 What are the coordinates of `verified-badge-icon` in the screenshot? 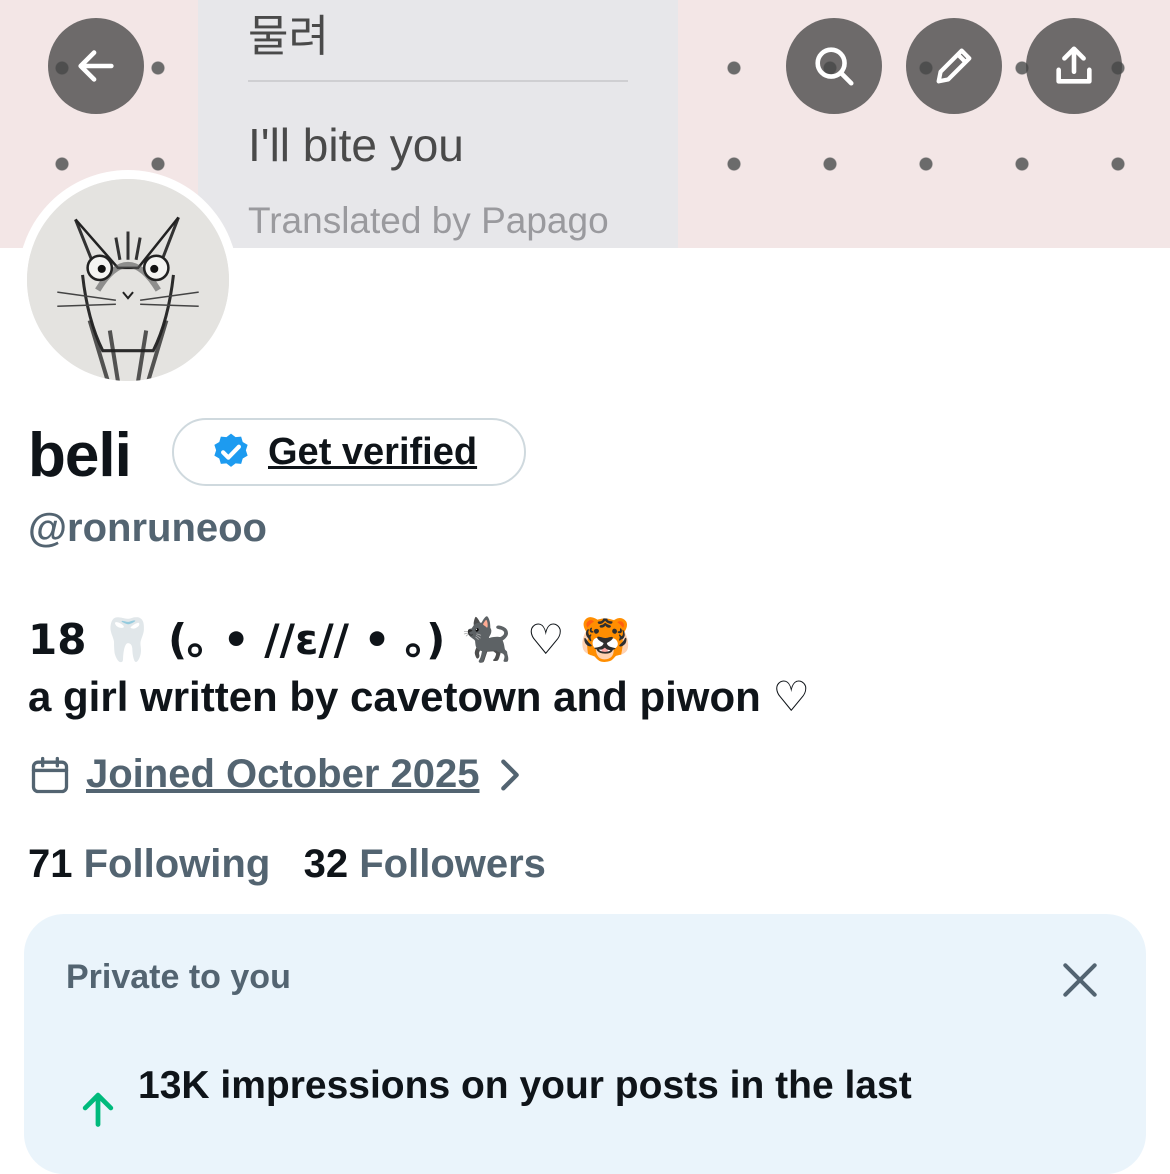 It's located at (231, 450).